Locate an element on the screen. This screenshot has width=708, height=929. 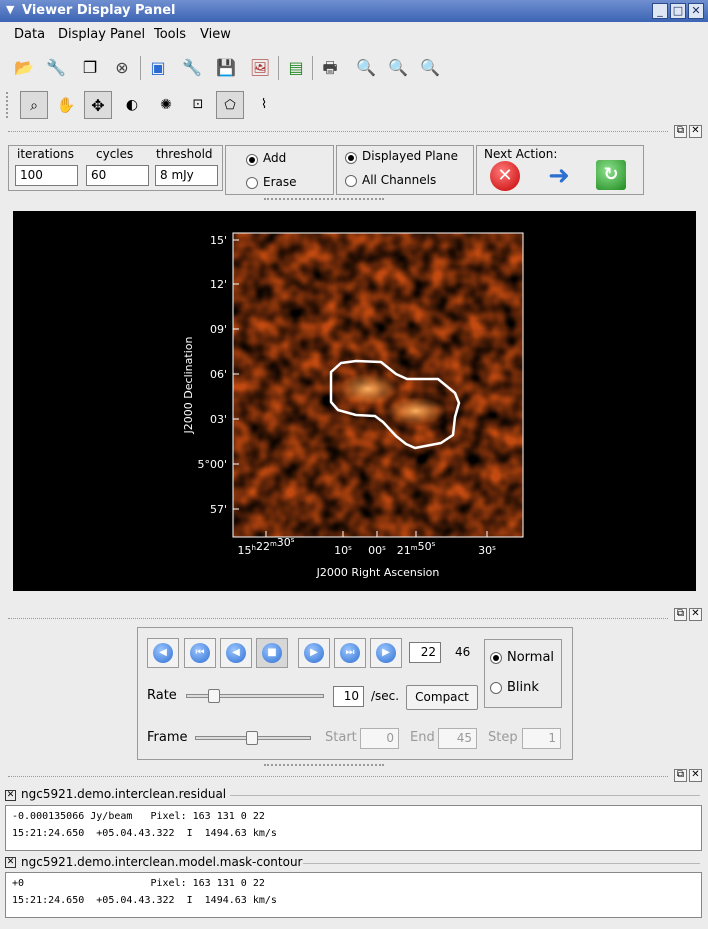
dock-controls-1: ⧉ ✕ is located at coordinates (687, 131).